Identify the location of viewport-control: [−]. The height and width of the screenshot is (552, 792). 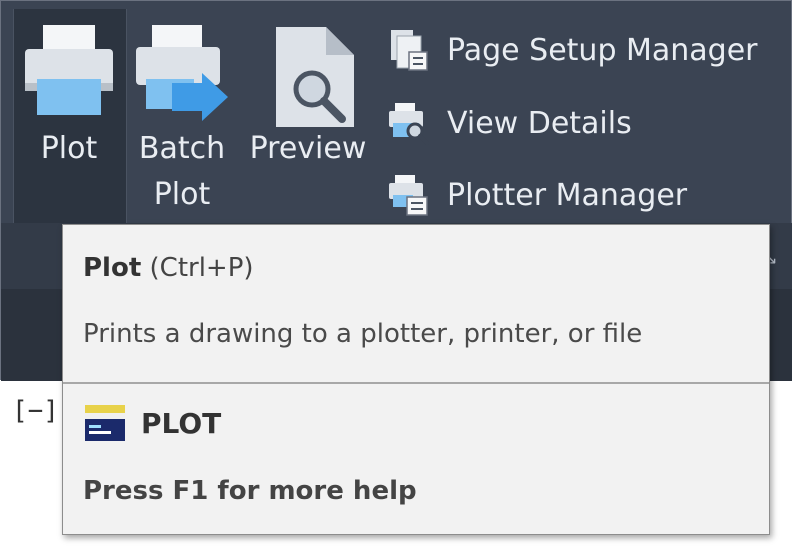
(35, 411).